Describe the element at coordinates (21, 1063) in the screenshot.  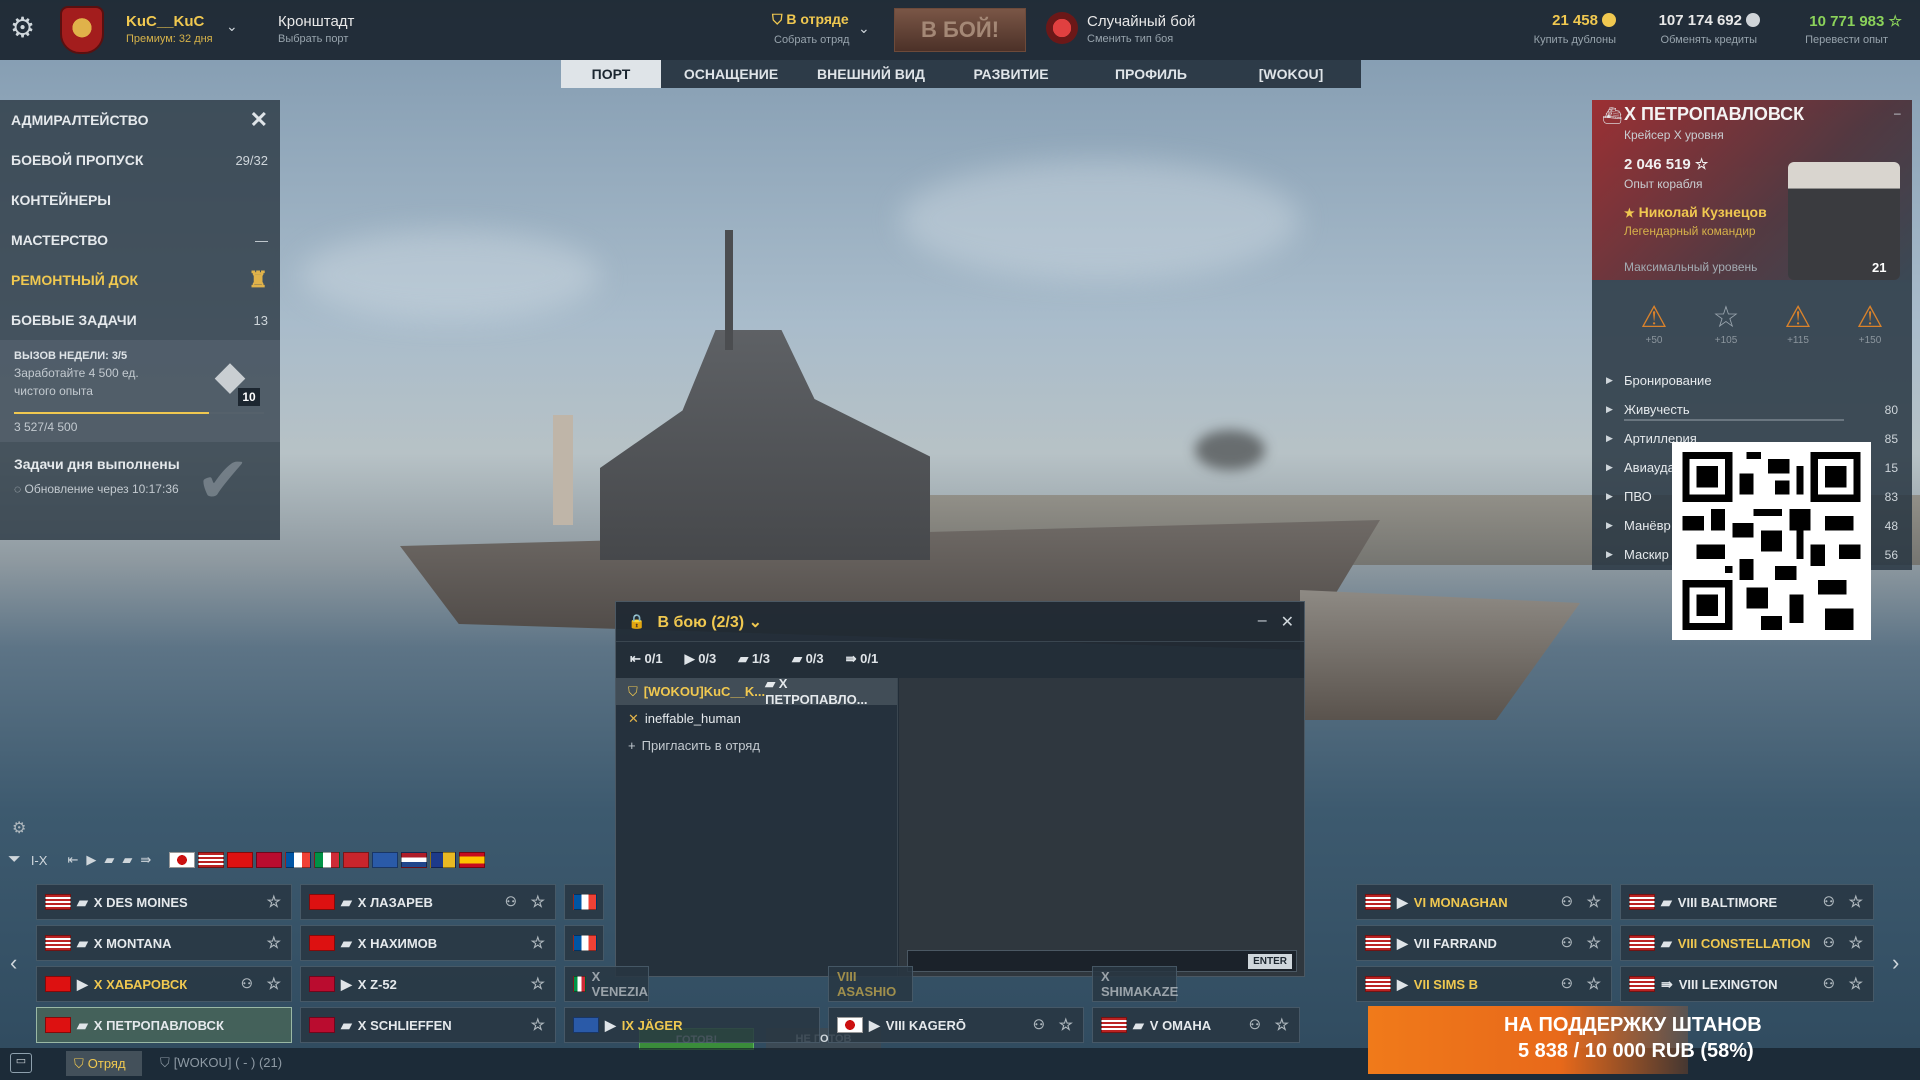
I see `chat-icon: ▭` at that location.